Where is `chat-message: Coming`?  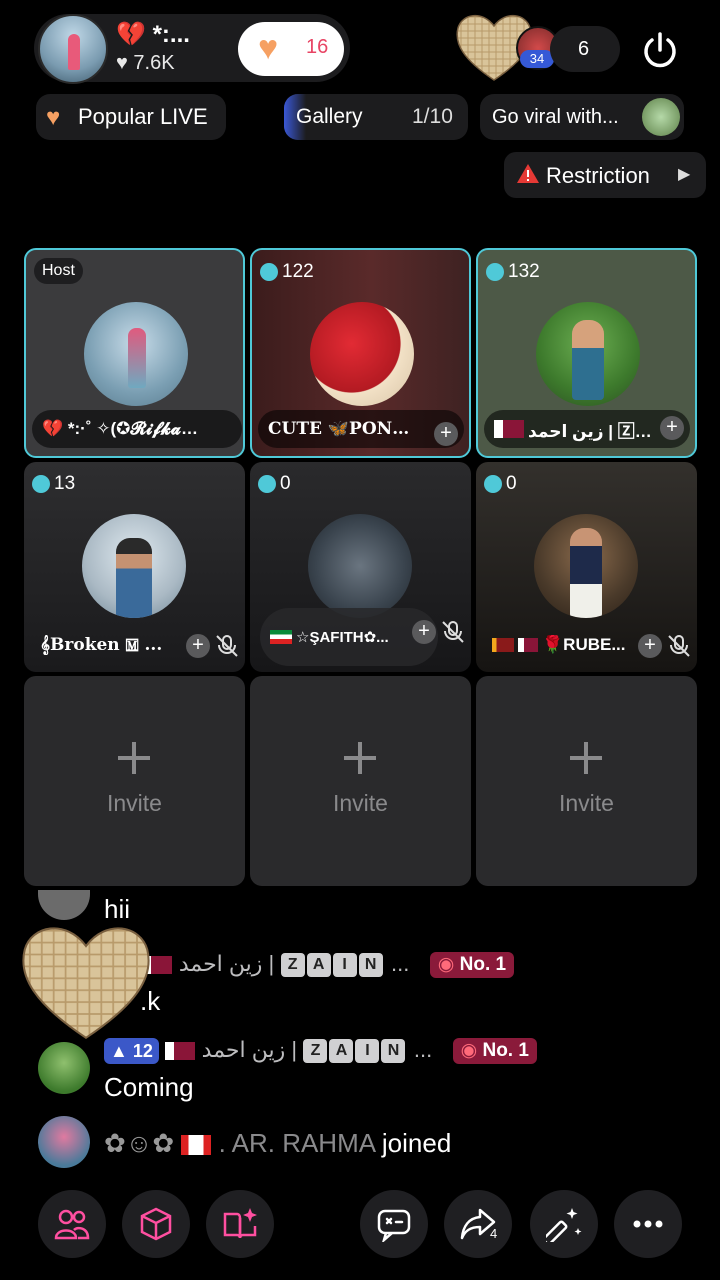 chat-message: Coming is located at coordinates (149, 1087).